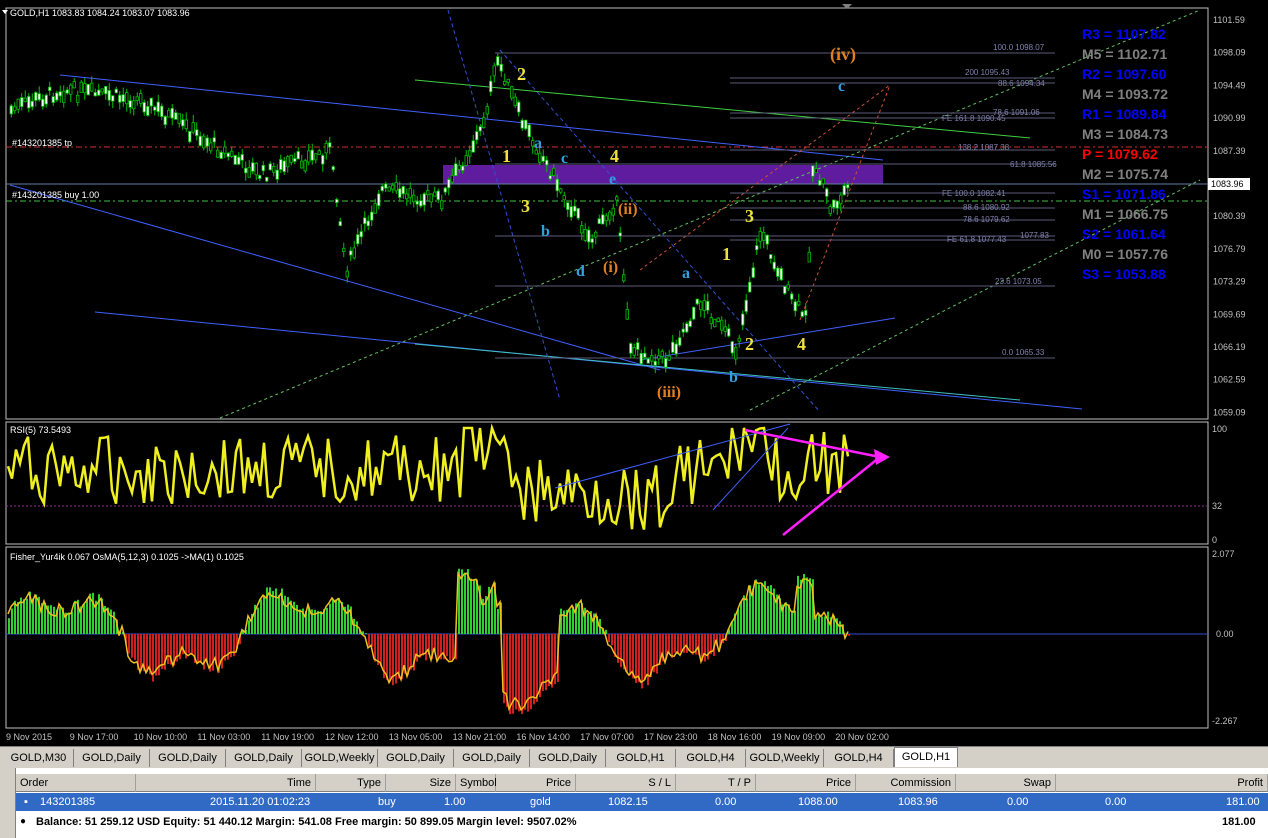  What do you see at coordinates (39, 758) in the screenshot?
I see `chart-tab: GOLD,M30` at bounding box center [39, 758].